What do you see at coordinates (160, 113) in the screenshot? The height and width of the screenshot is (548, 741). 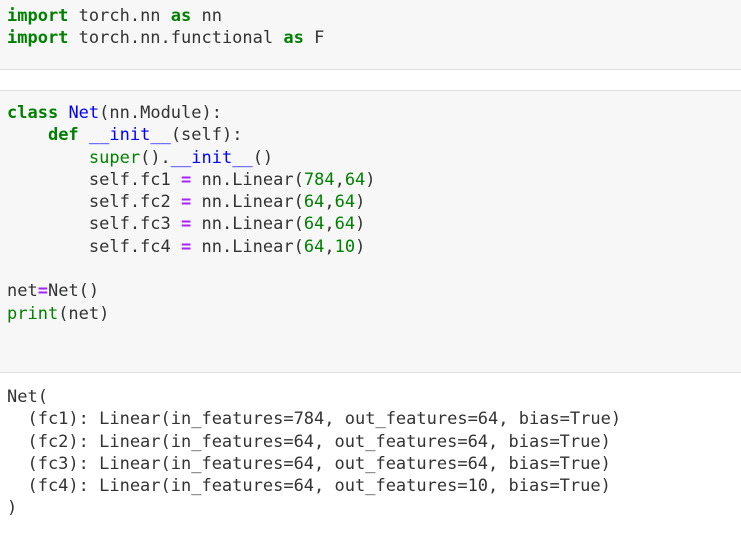 I see `code-token: (nn.Module):` at bounding box center [160, 113].